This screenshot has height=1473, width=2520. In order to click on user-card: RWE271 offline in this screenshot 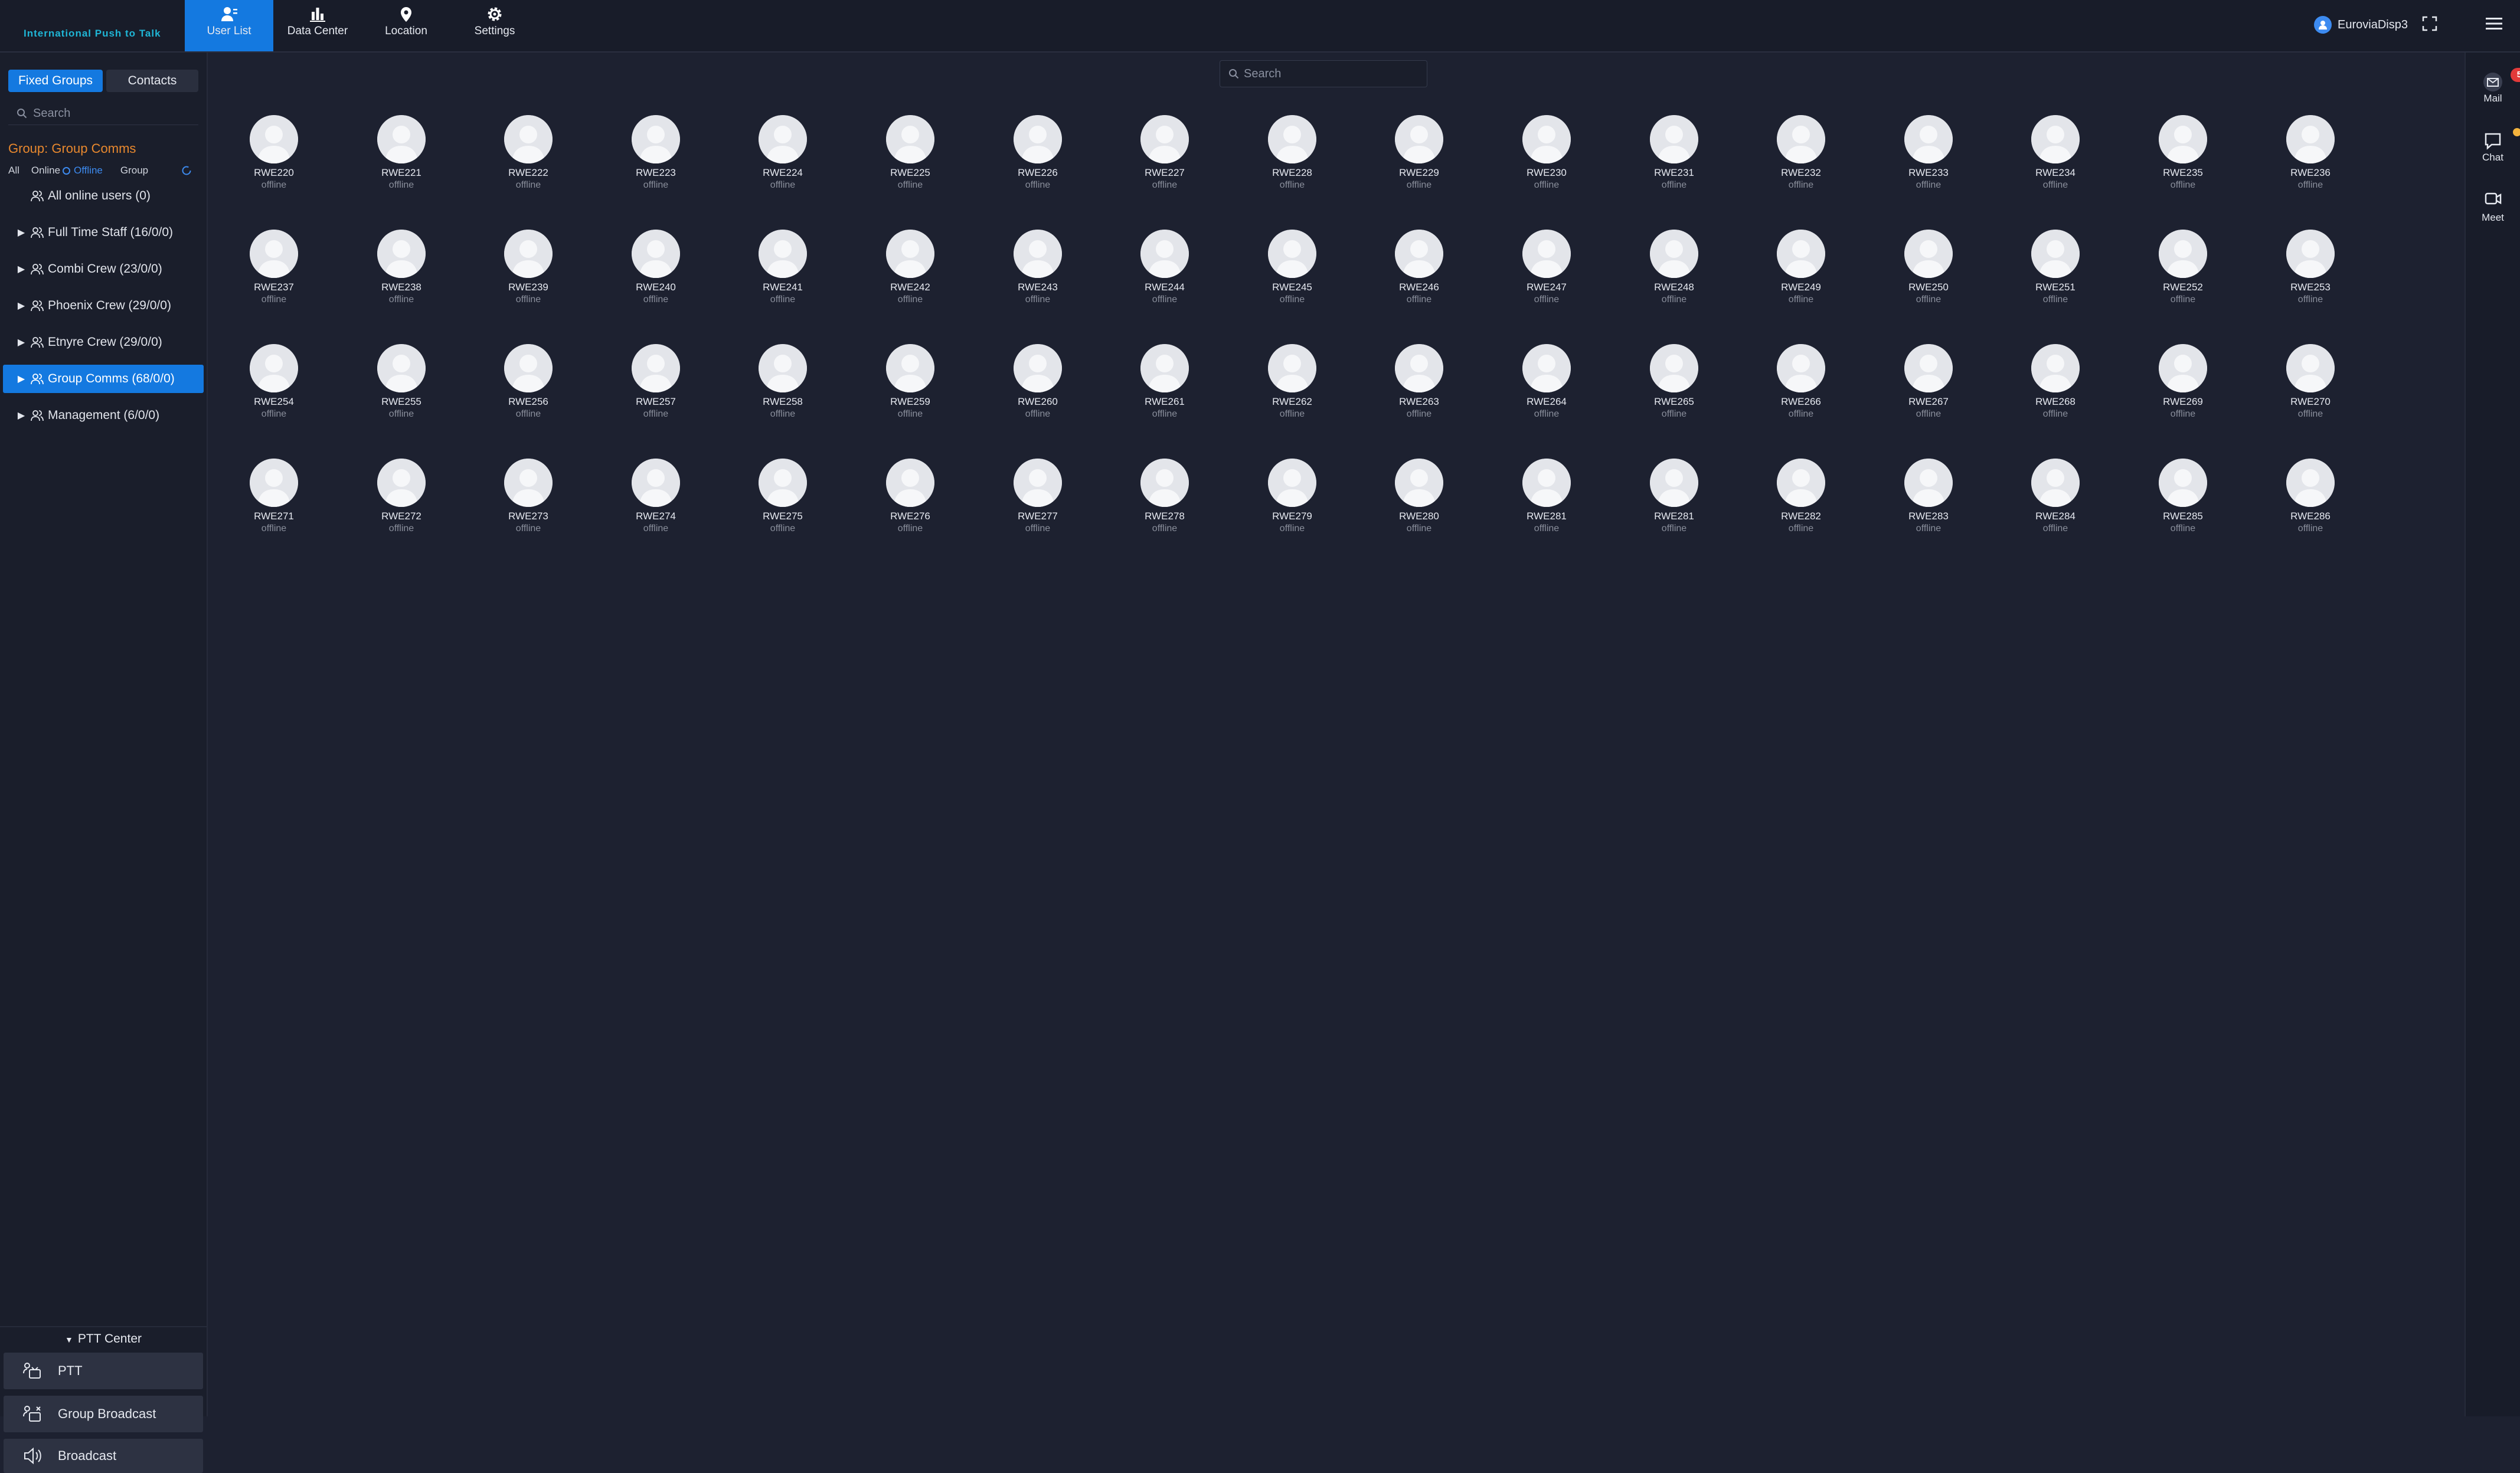, I will do `click(274, 496)`.